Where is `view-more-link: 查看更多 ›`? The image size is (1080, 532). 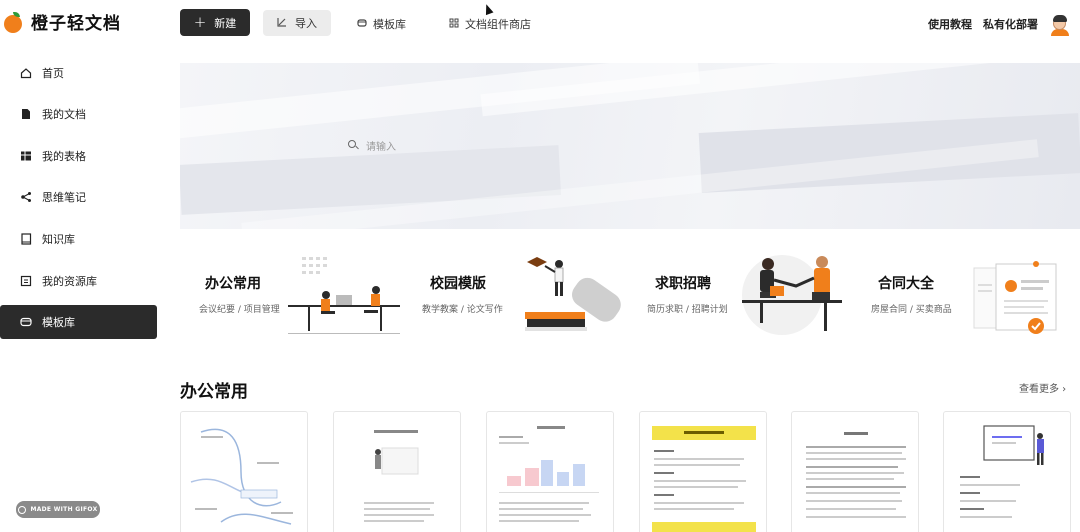
view-more-link: 查看更多 › is located at coordinates (1042, 387).